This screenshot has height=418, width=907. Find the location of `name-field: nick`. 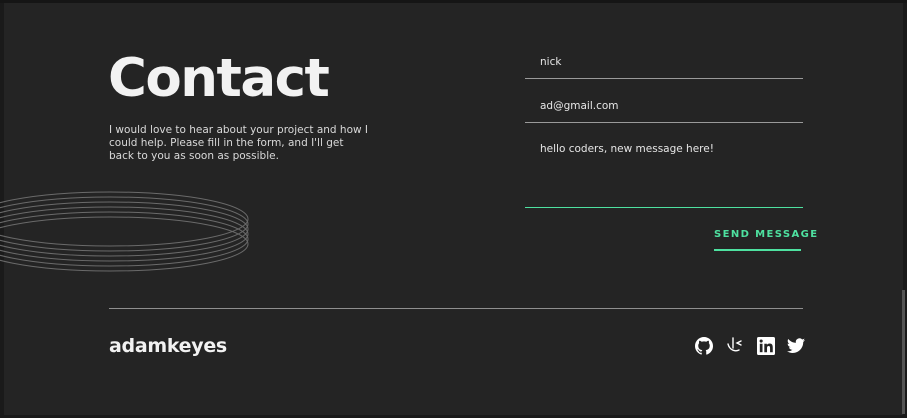

name-field: nick is located at coordinates (664, 64).